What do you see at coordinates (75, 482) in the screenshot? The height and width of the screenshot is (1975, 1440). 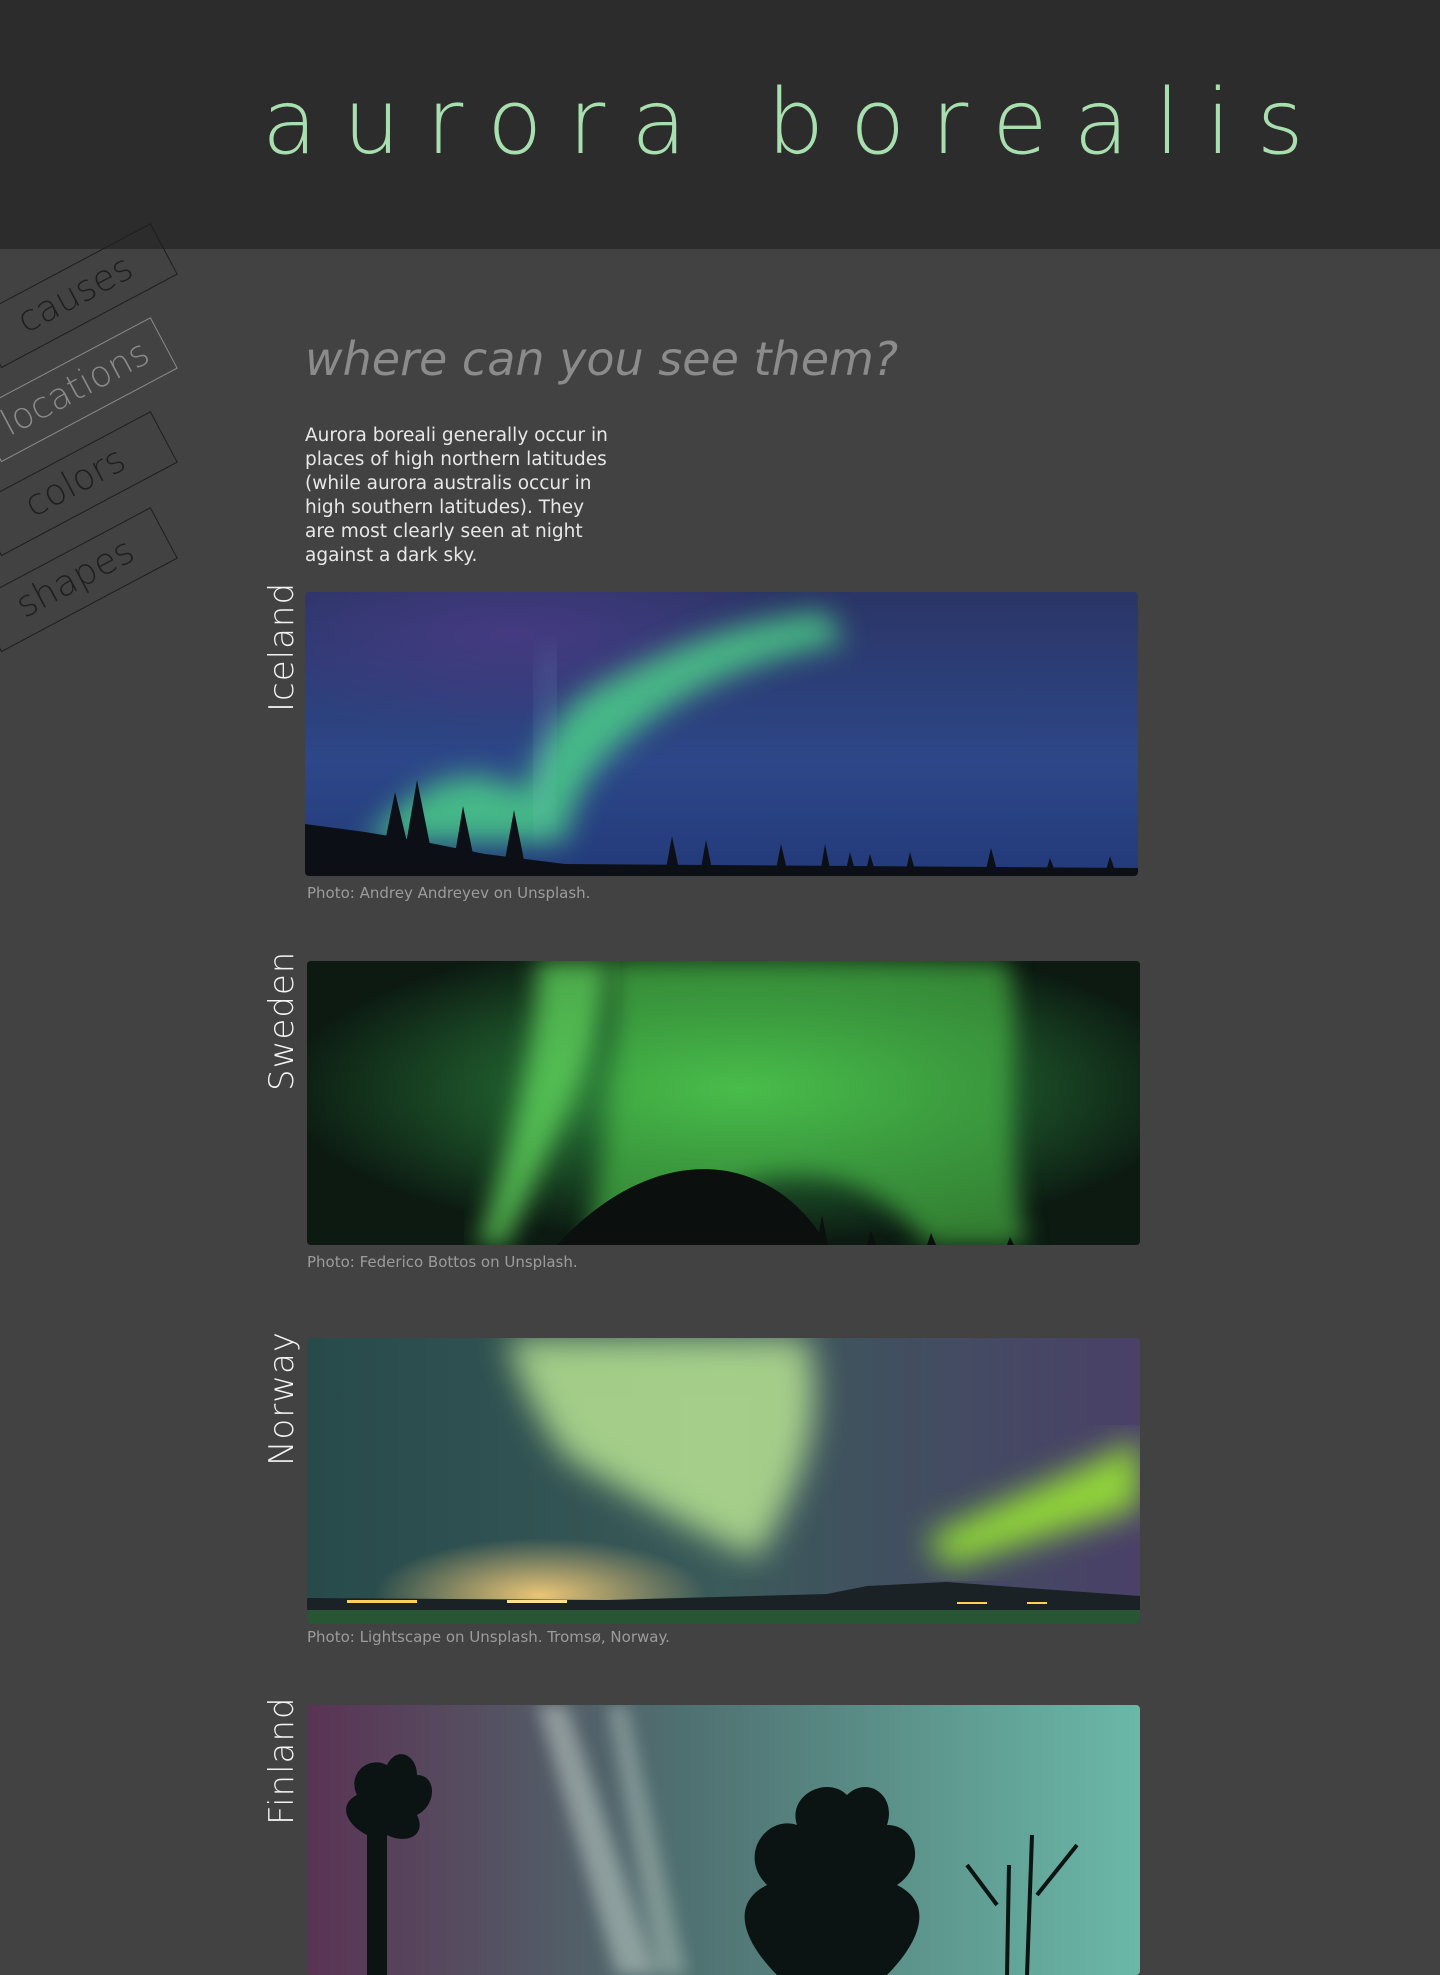 I see `nav-tab-label: colors` at bounding box center [75, 482].